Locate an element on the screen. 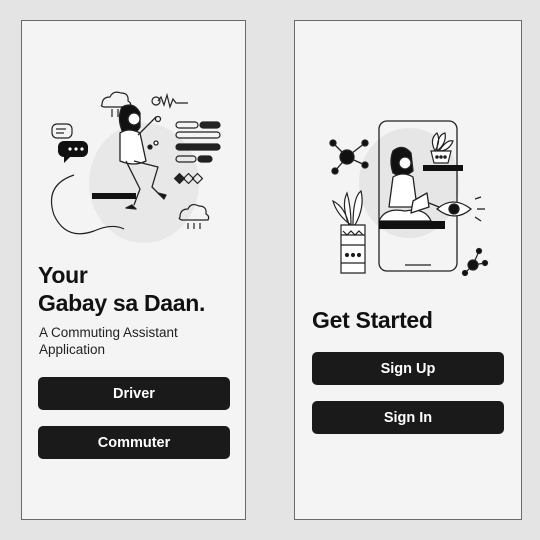  network-node-small-icon is located at coordinates (475, 262).